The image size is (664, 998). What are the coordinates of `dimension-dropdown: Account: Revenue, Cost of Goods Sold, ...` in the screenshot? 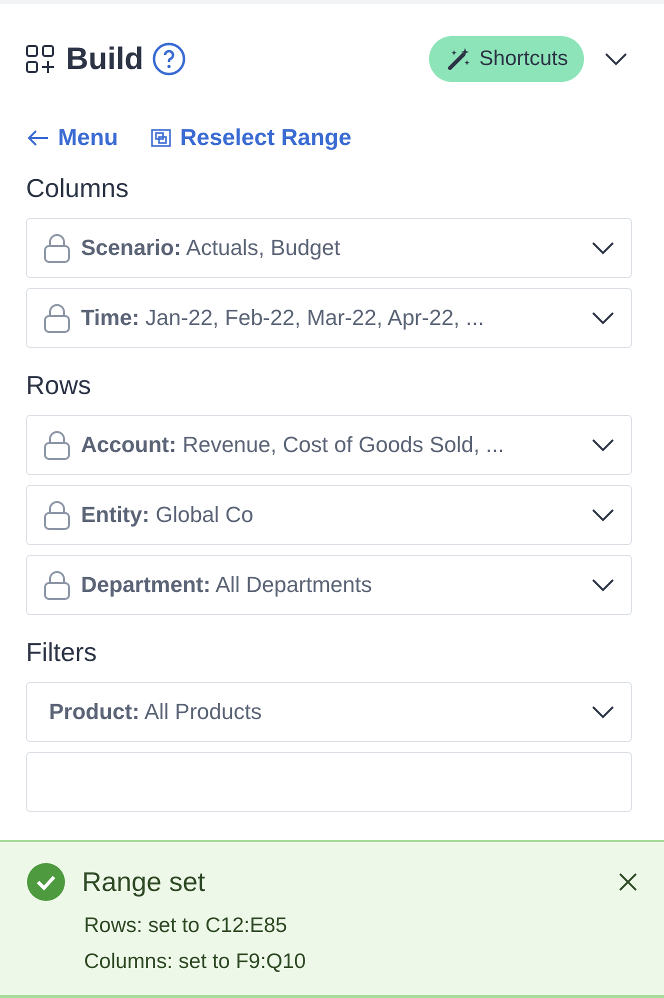 It's located at (329, 445).